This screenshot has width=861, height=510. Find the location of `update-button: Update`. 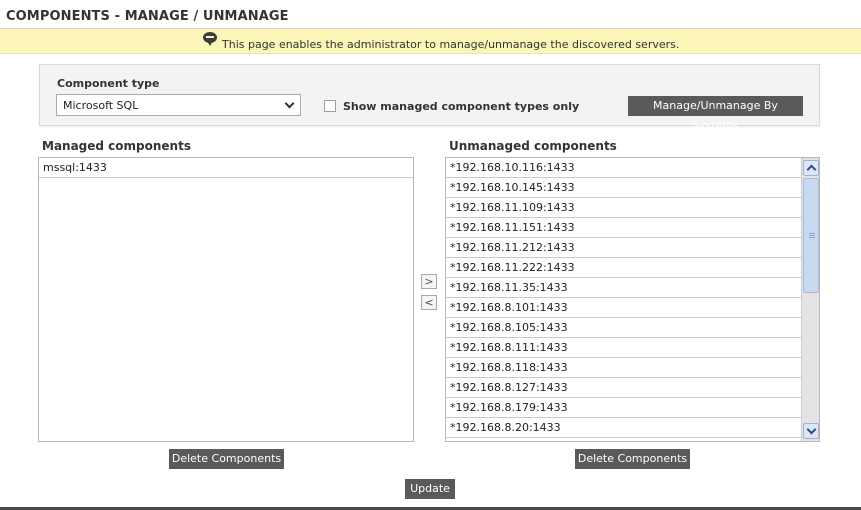

update-button: Update is located at coordinates (430, 489).